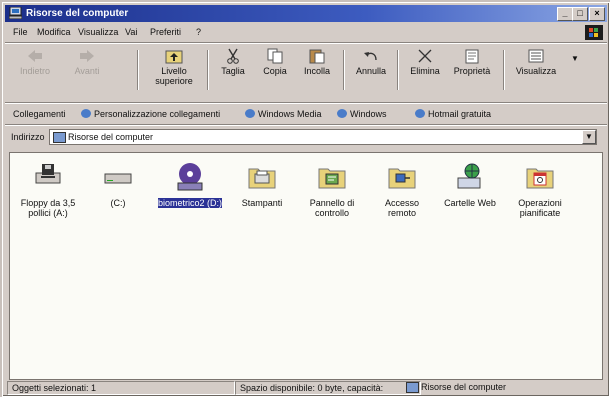  I want to click on forward-label: Avanti, so click(87, 71).